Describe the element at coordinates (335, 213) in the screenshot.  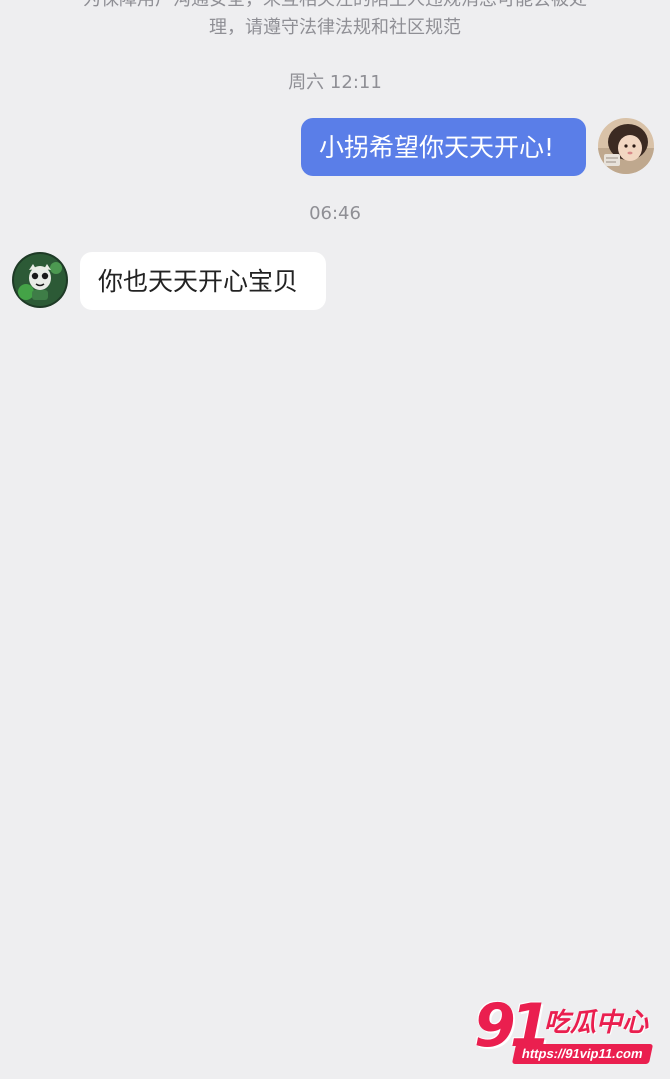
I see `message-timestamp: 06:46` at that location.